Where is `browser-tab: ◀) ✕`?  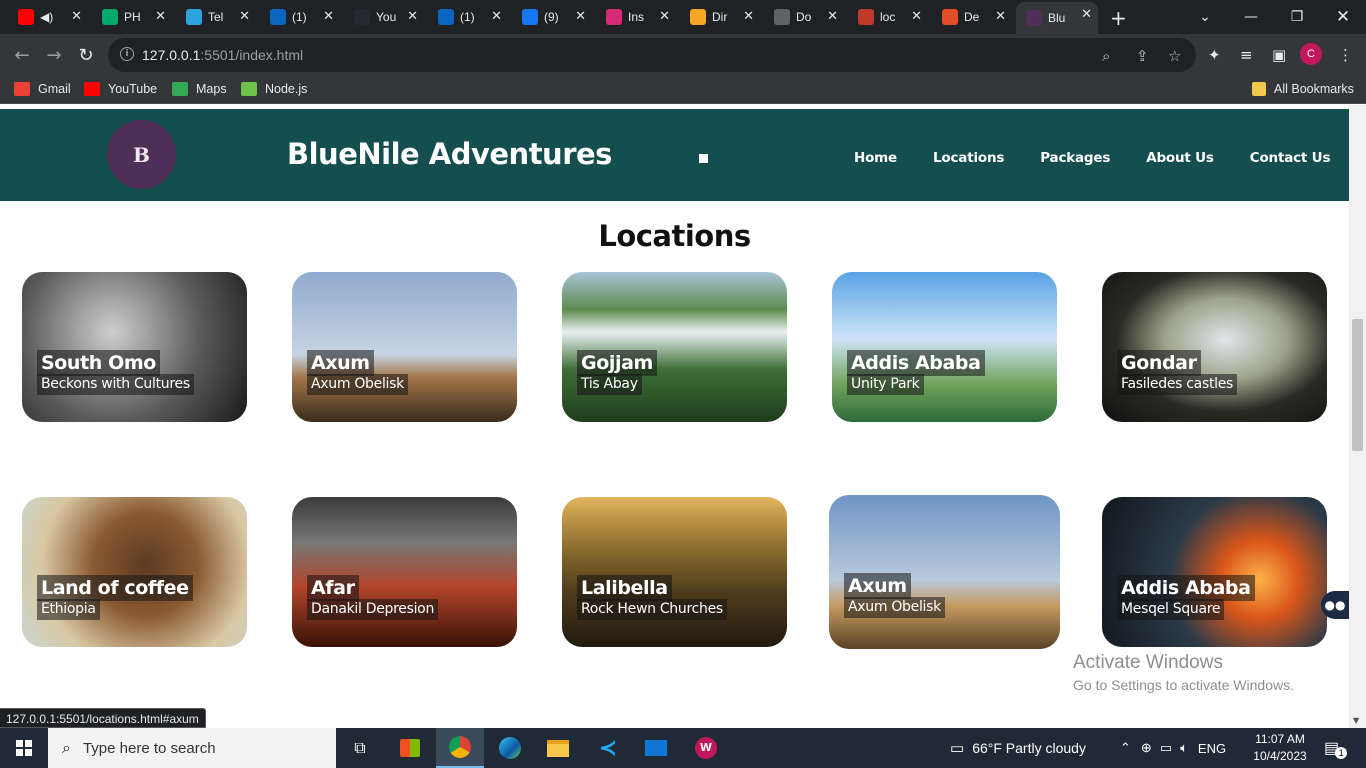 browser-tab: ◀) ✕ is located at coordinates (48, 17).